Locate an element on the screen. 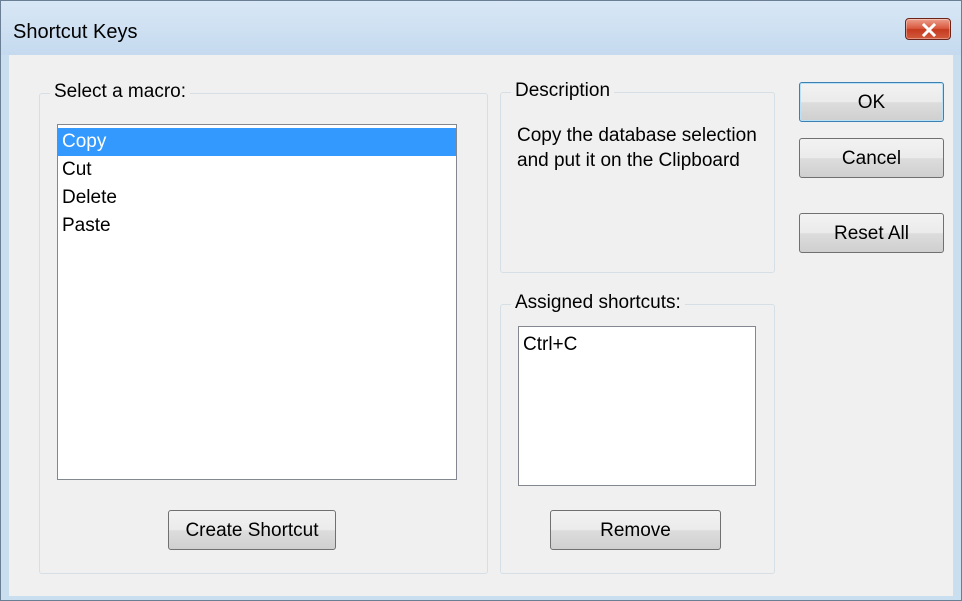  shortcut-list-item: Ctrl+C is located at coordinates (637, 345).